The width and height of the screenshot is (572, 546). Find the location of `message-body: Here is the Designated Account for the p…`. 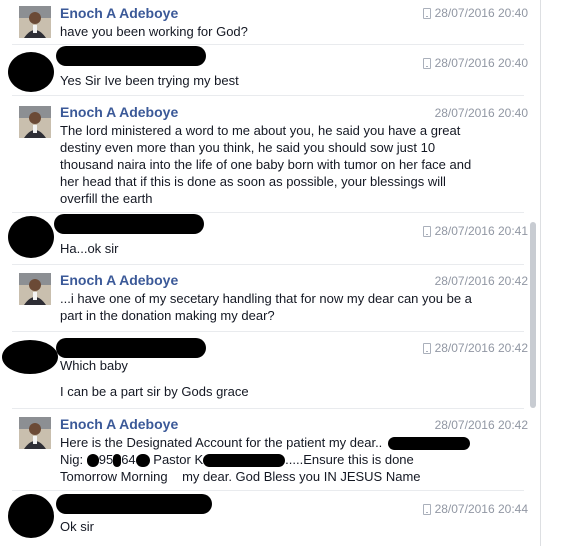

message-body: Here is the Designated Account for the p… is located at coordinates (275, 459).